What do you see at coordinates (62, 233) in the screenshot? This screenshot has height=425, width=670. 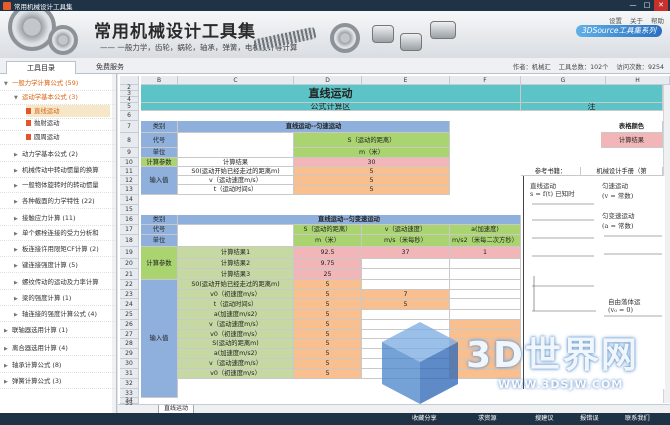 I see `sidebar-item: ▶ 单个螺栓连接的受力分析和` at bounding box center [62, 233].